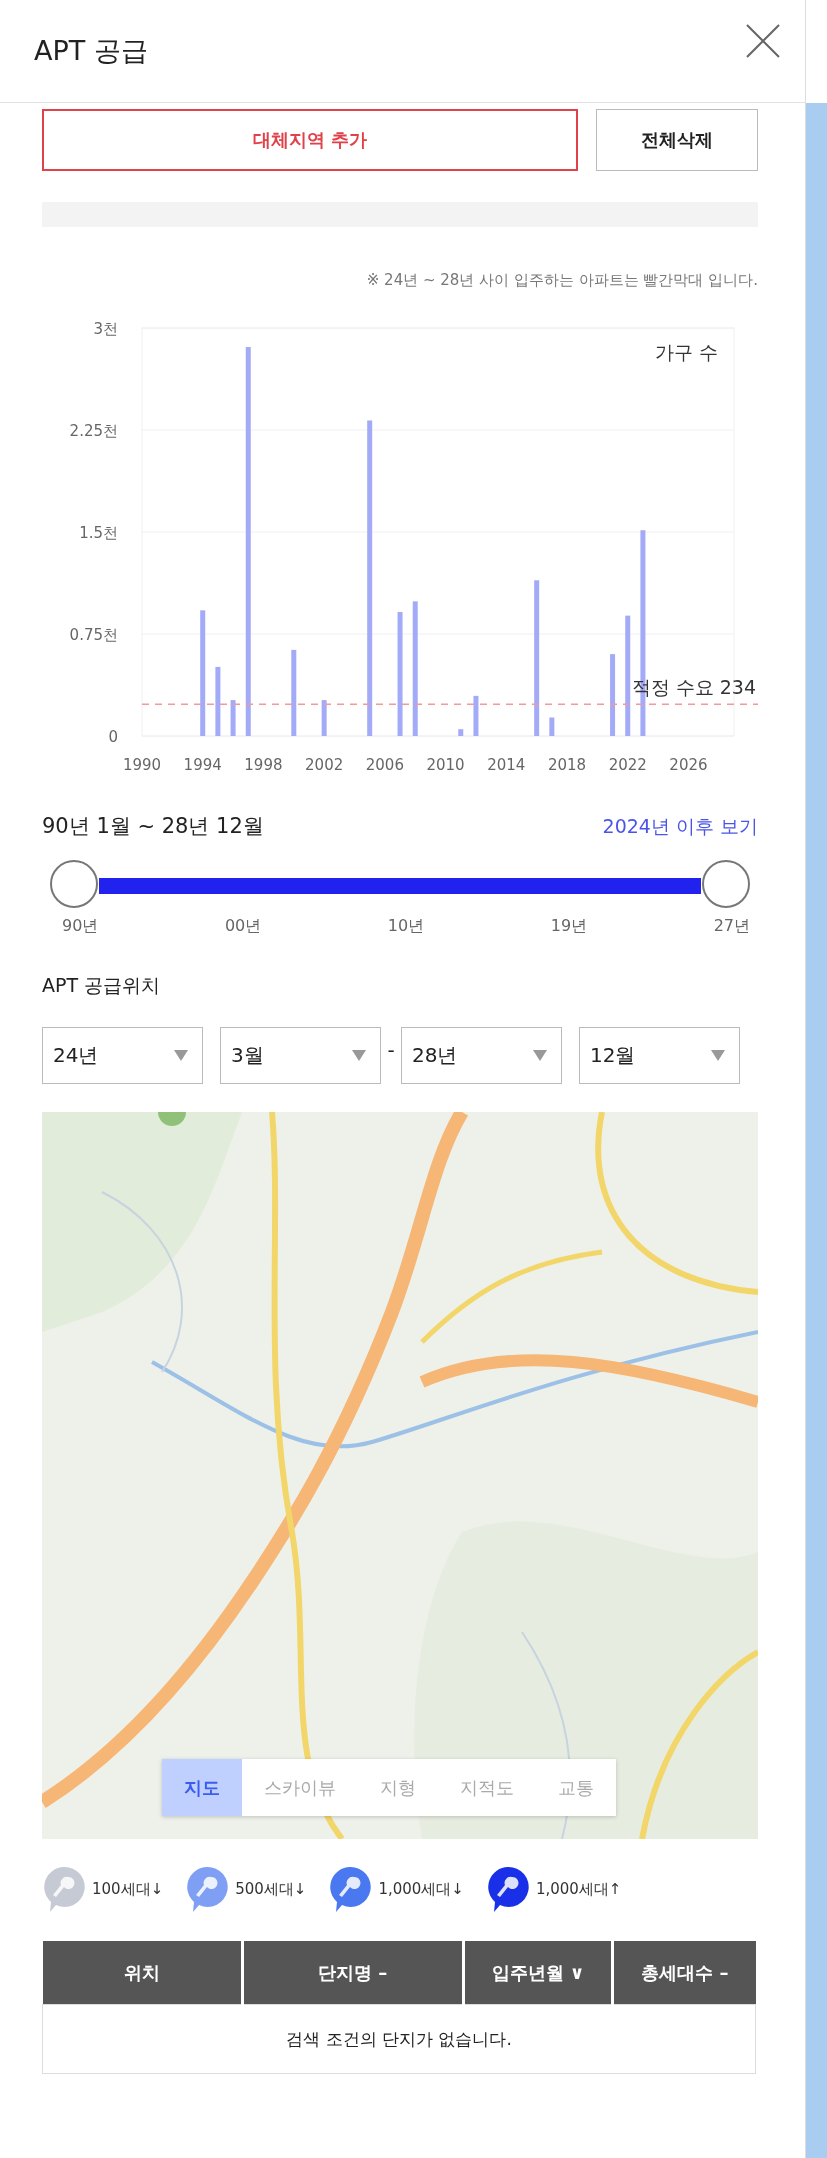 This screenshot has width=827, height=2158. I want to click on dropdown: 3월, so click(300, 1055).